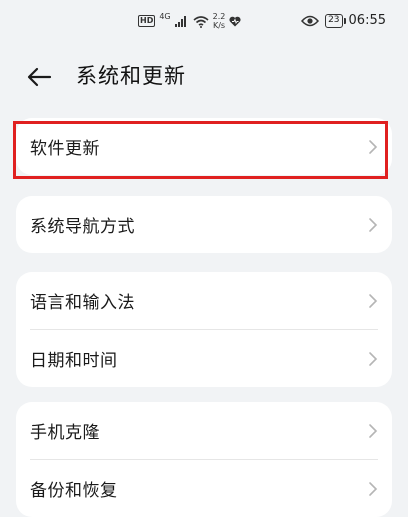 The image size is (408, 517). I want to click on status-bar-right: 23 06:55, so click(343, 20).